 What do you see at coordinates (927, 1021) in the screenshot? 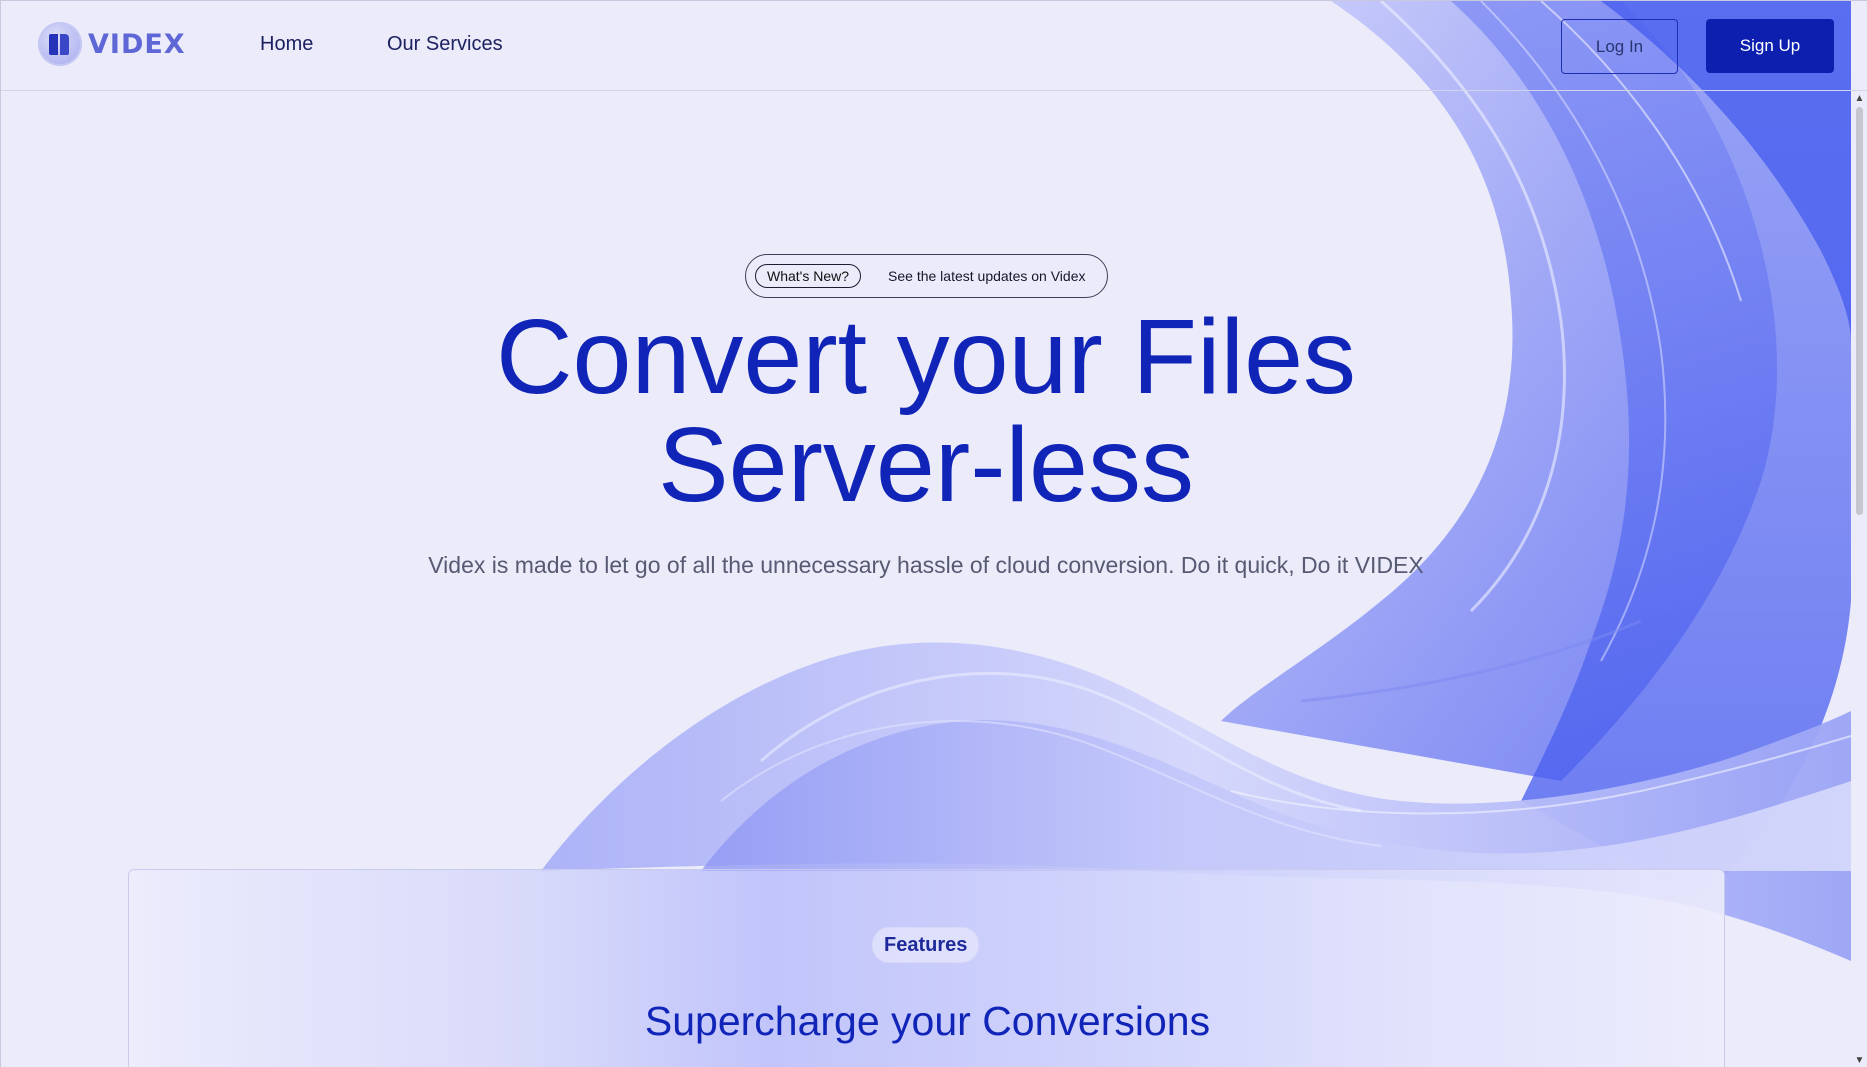
I see `features-title: Supercharge your Conversions` at bounding box center [927, 1021].